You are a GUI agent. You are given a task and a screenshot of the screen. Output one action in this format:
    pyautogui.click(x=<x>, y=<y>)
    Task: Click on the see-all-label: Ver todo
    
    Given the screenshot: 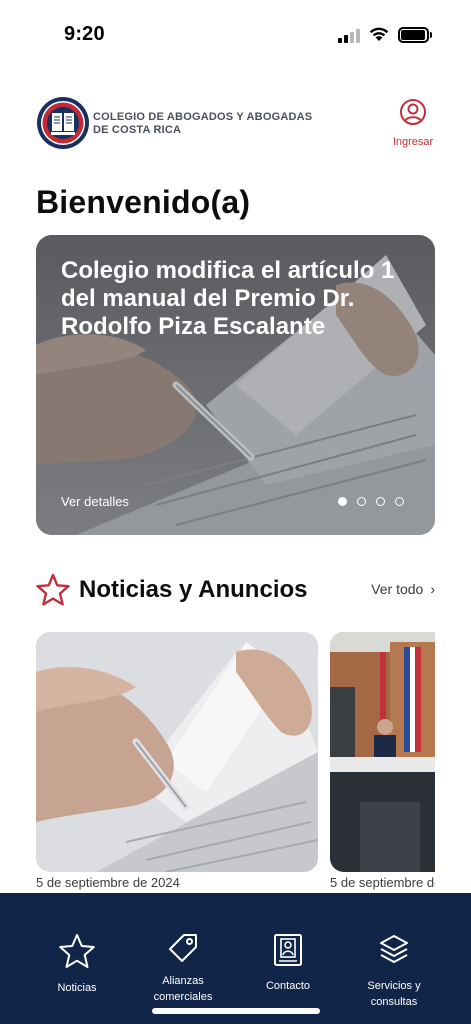 What is the action you would take?
    pyautogui.click(x=397, y=589)
    